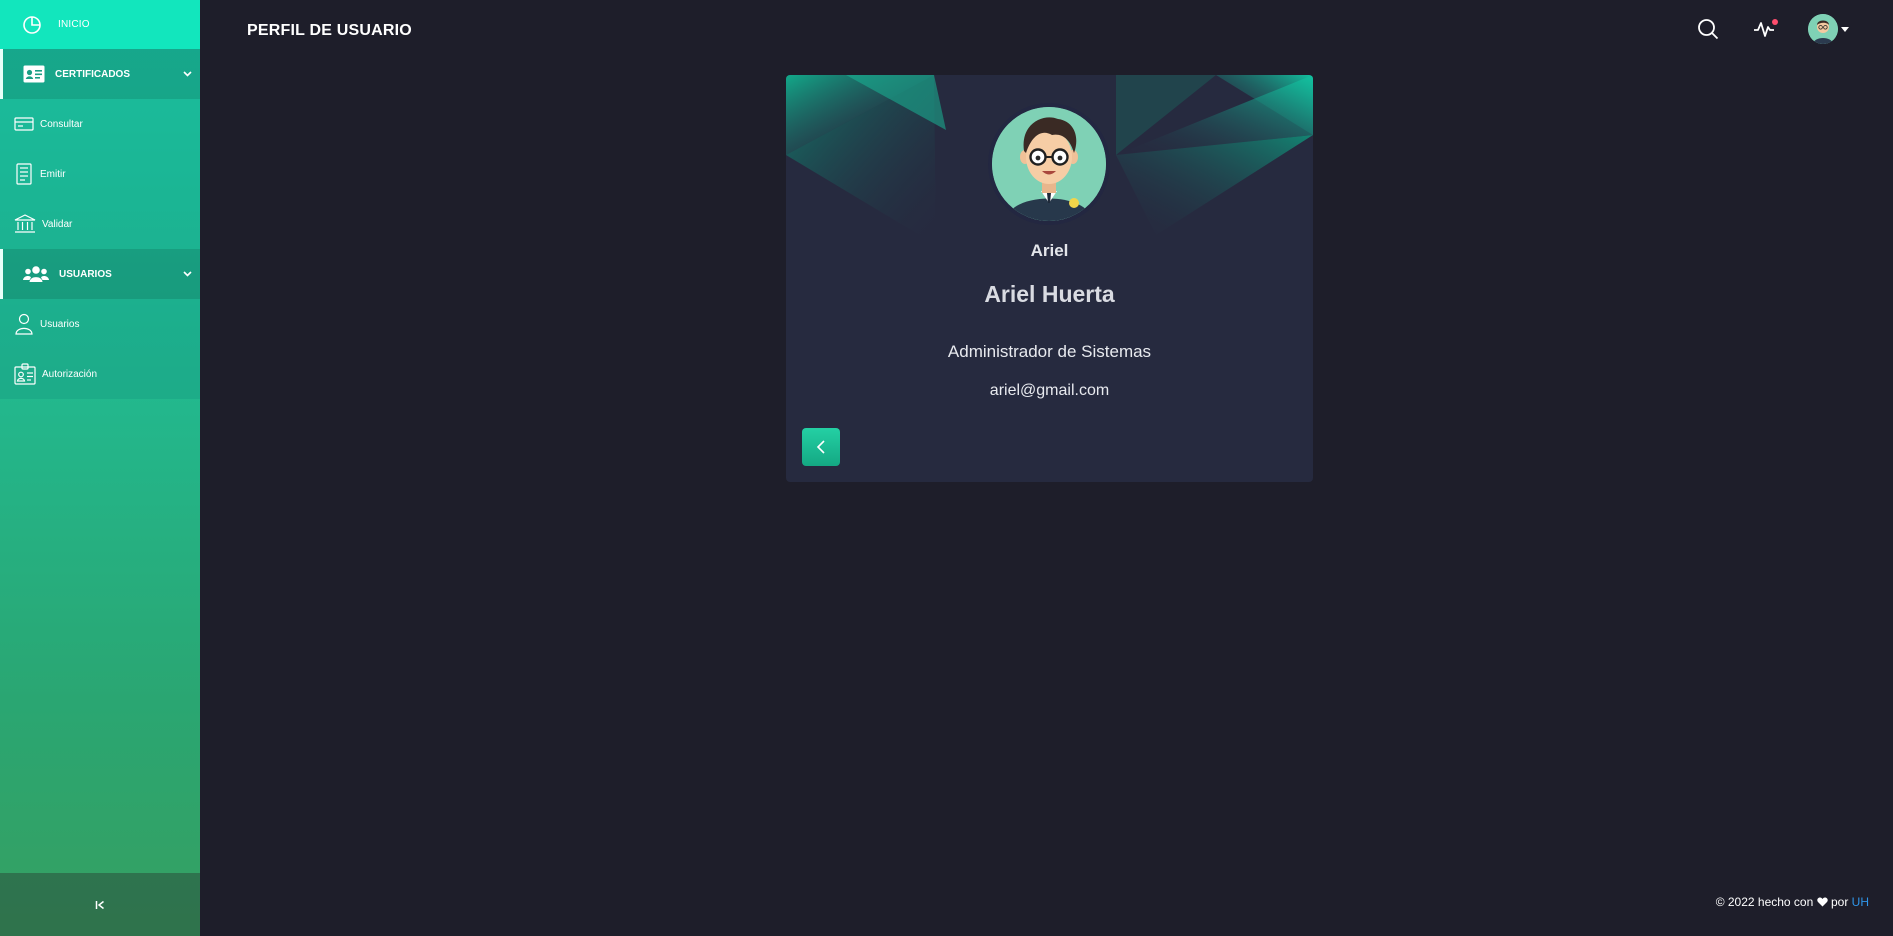 The height and width of the screenshot is (936, 1893). Describe the element at coordinates (74, 24) in the screenshot. I see `sidebar-item-label: INICIO` at that location.